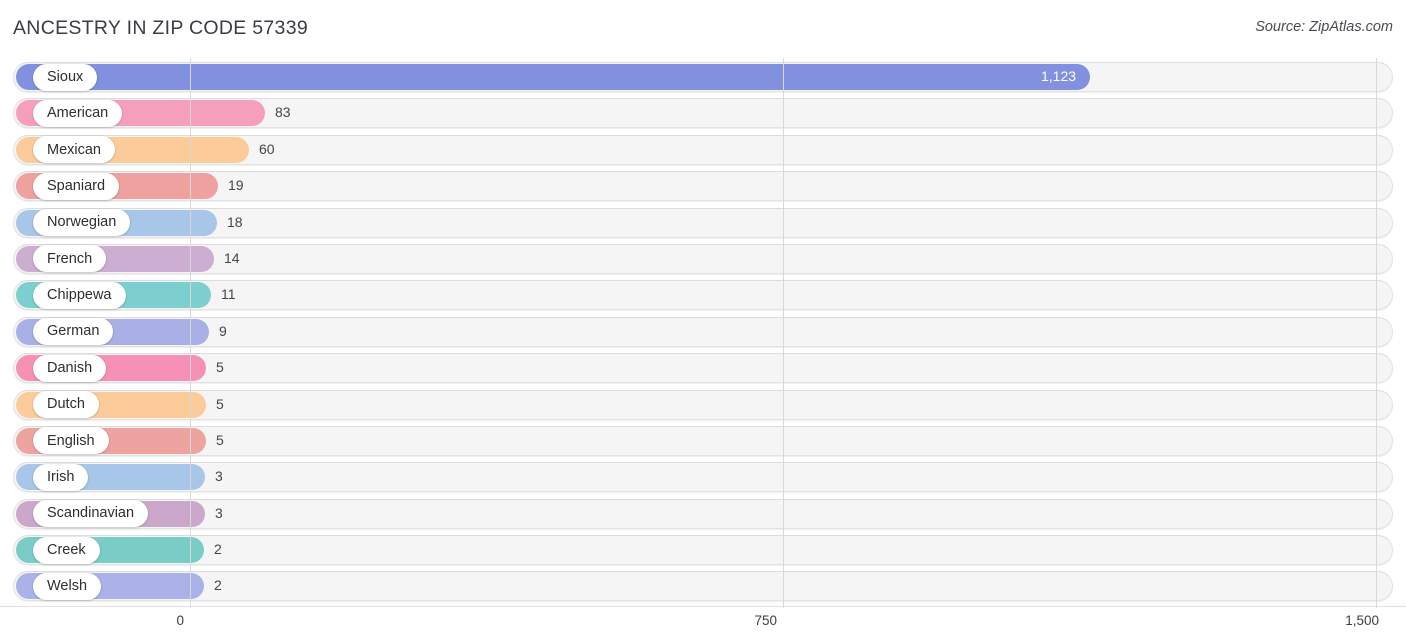 Image resolution: width=1406 pixels, height=644 pixels. I want to click on bar-category-label: Welsh, so click(67, 586).